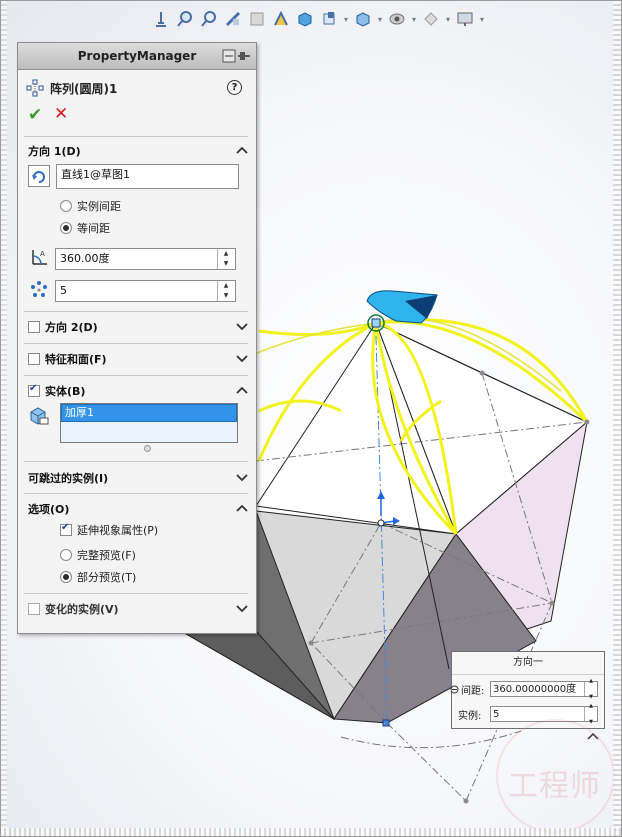  I want to click on propagate-visual-option: 延伸视象属性(P), so click(109, 530).